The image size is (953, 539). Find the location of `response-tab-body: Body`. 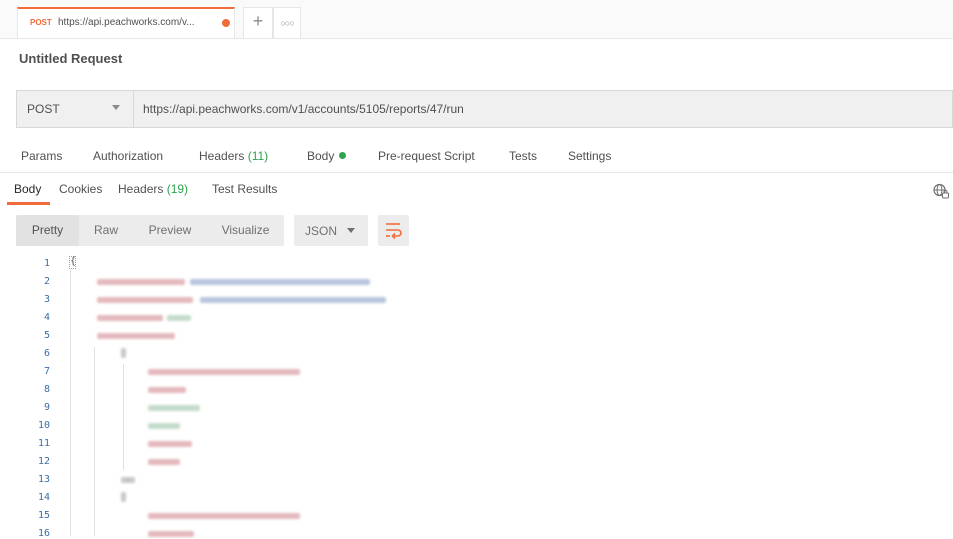

response-tab-body: Body is located at coordinates (27, 189).